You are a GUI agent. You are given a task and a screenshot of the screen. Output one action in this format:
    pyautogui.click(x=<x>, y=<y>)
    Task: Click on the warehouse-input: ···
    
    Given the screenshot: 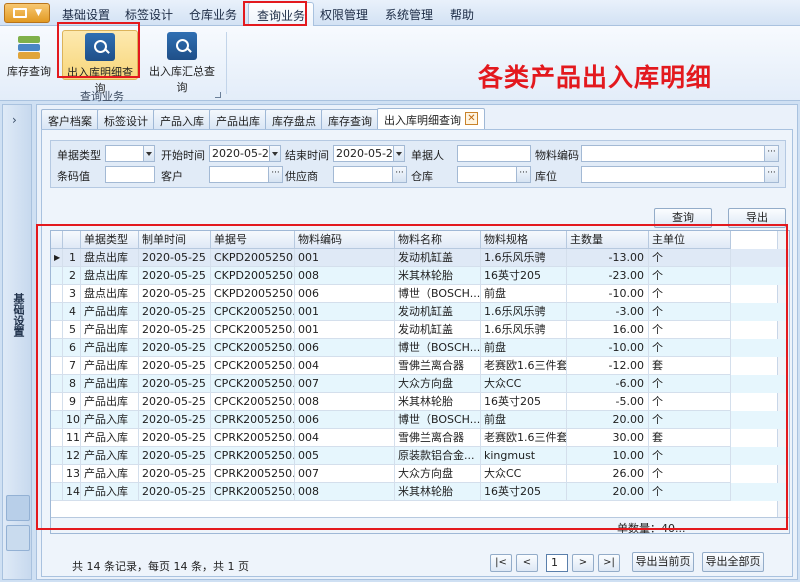 What is the action you would take?
    pyautogui.click(x=494, y=174)
    